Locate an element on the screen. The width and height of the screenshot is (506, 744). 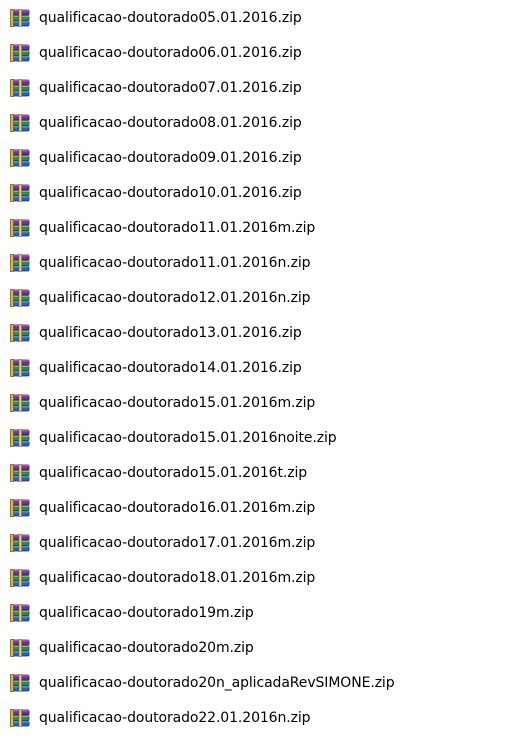
file-name: qualificacao-doutorado11.01.2016m.zip is located at coordinates (177, 228).